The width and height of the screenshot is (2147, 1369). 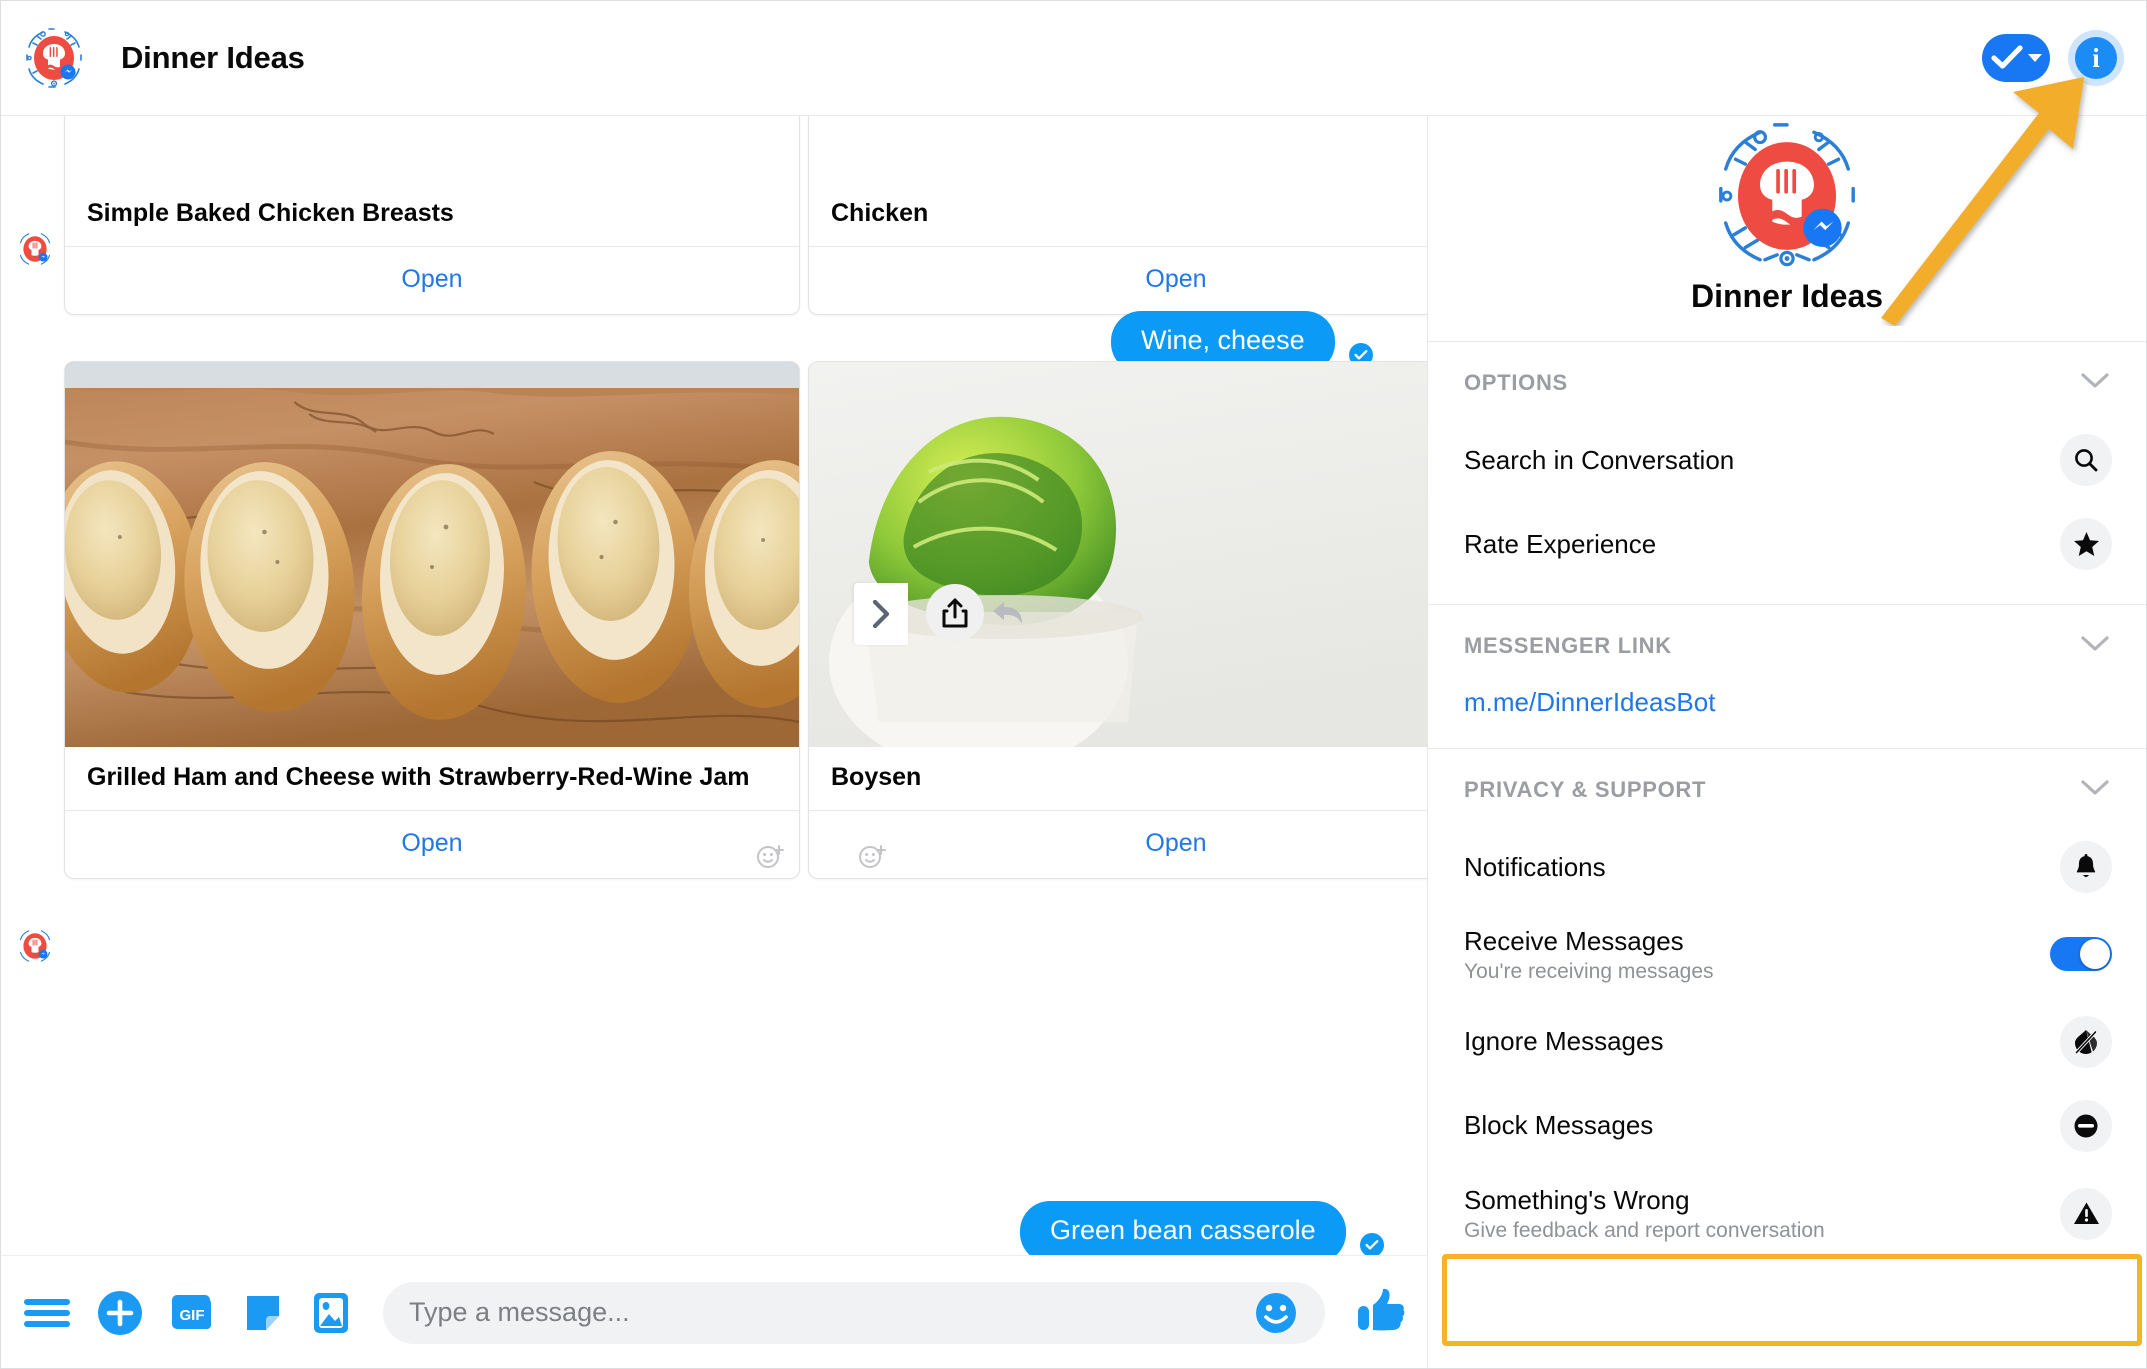 I want to click on chevron-right-icon, so click(x=881, y=614).